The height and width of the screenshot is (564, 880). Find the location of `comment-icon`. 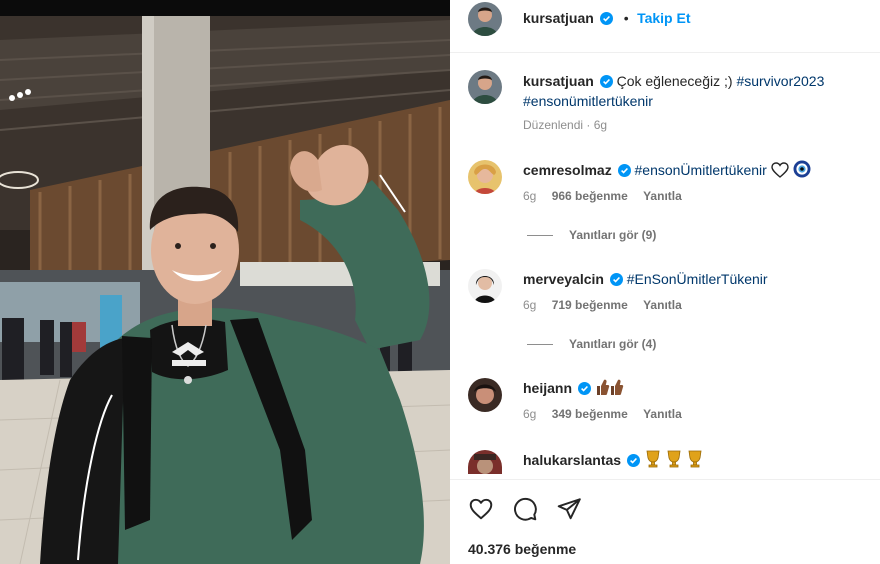

comment-icon is located at coordinates (525, 509).